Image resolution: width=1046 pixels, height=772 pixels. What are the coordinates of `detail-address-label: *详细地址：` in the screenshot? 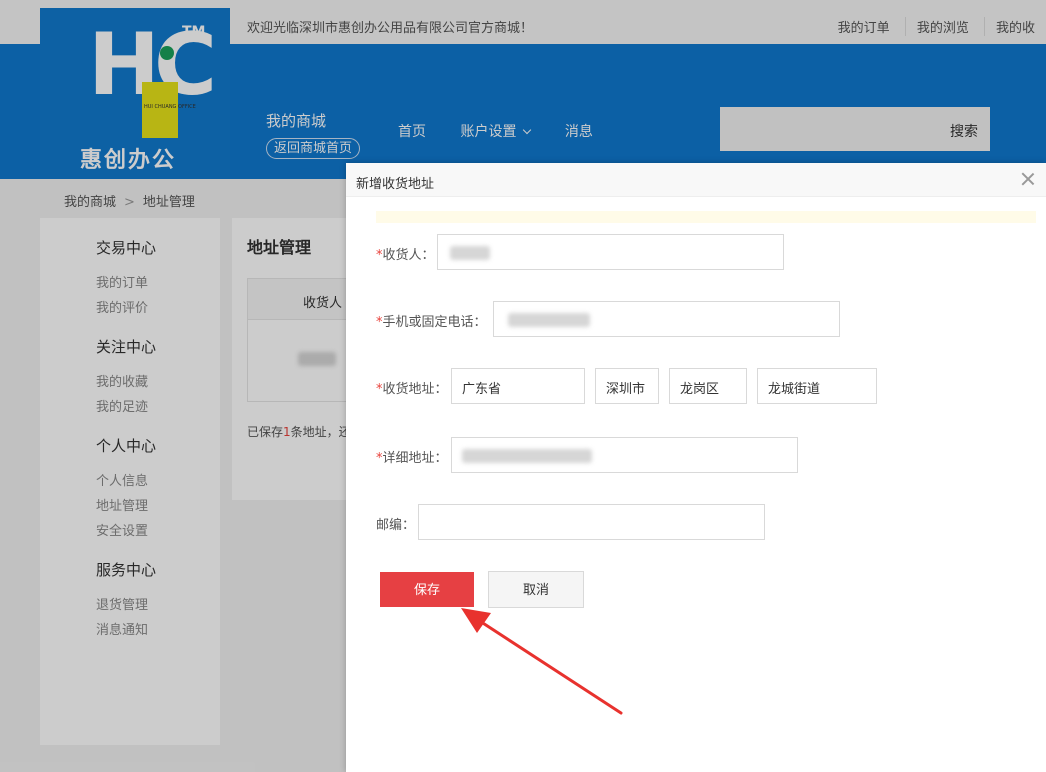 It's located at (412, 456).